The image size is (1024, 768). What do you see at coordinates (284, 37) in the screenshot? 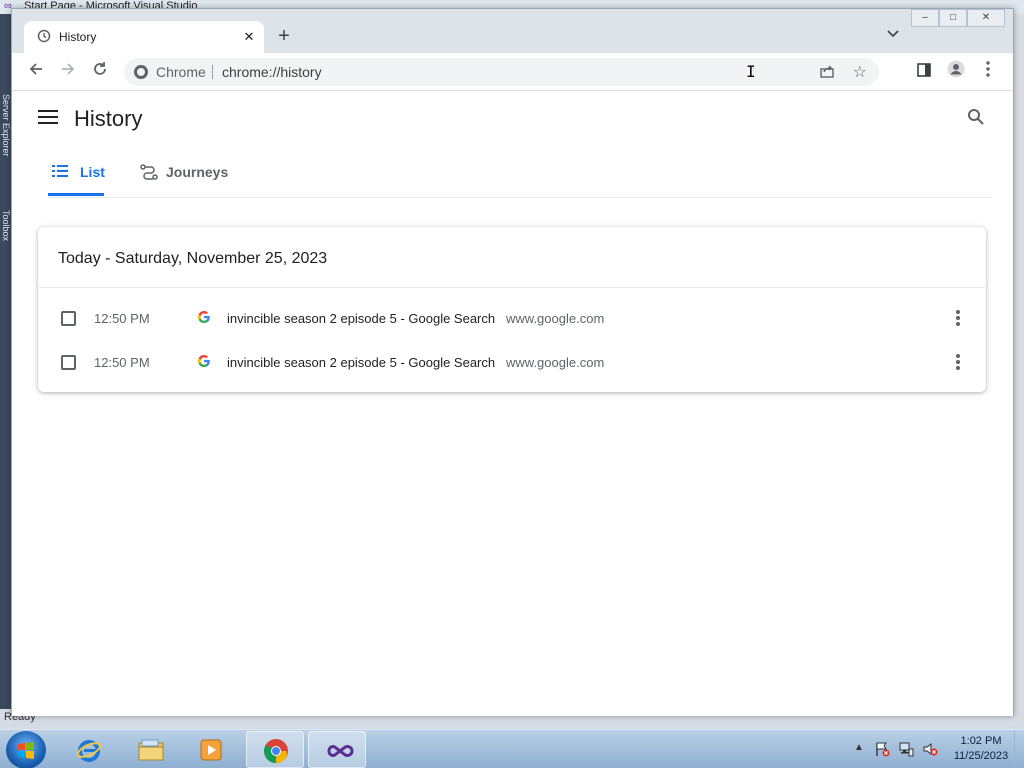
I see `new-tab-icon: +` at bounding box center [284, 37].